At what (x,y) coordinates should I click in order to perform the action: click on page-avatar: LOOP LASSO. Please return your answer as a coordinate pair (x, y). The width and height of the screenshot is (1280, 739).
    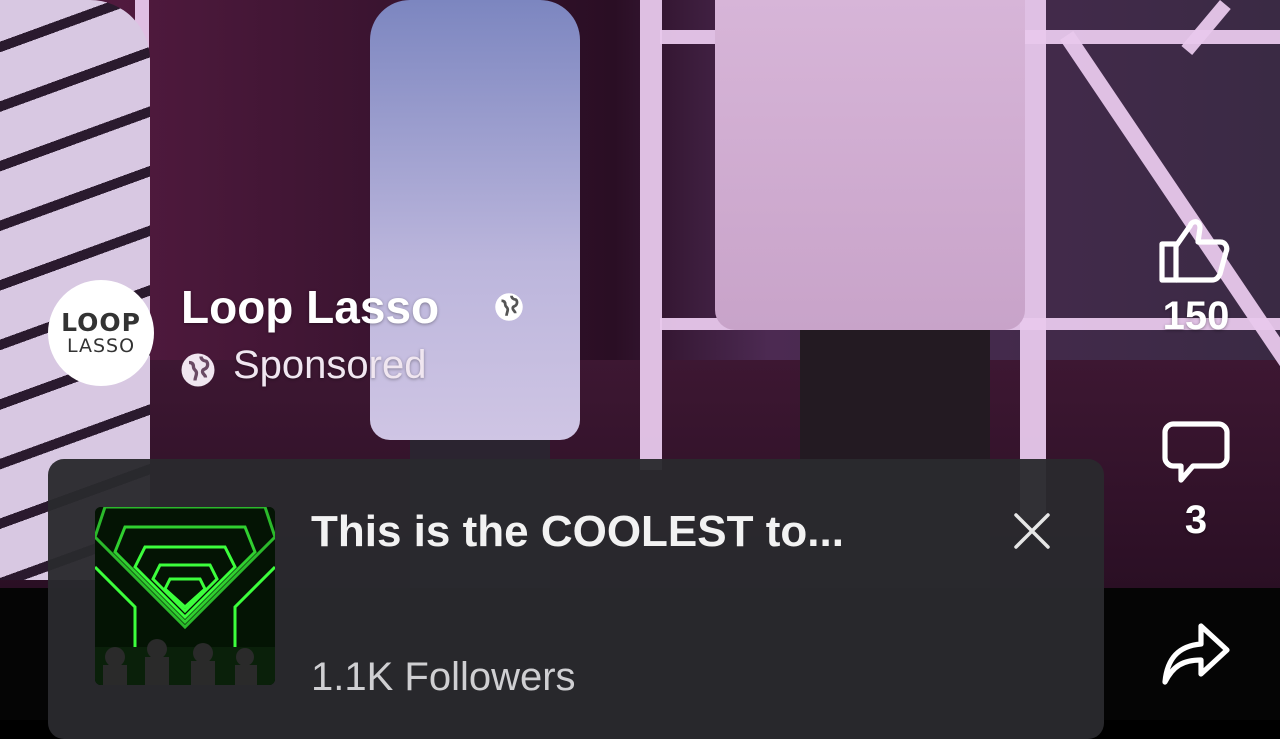
    Looking at the image, I should click on (101, 333).